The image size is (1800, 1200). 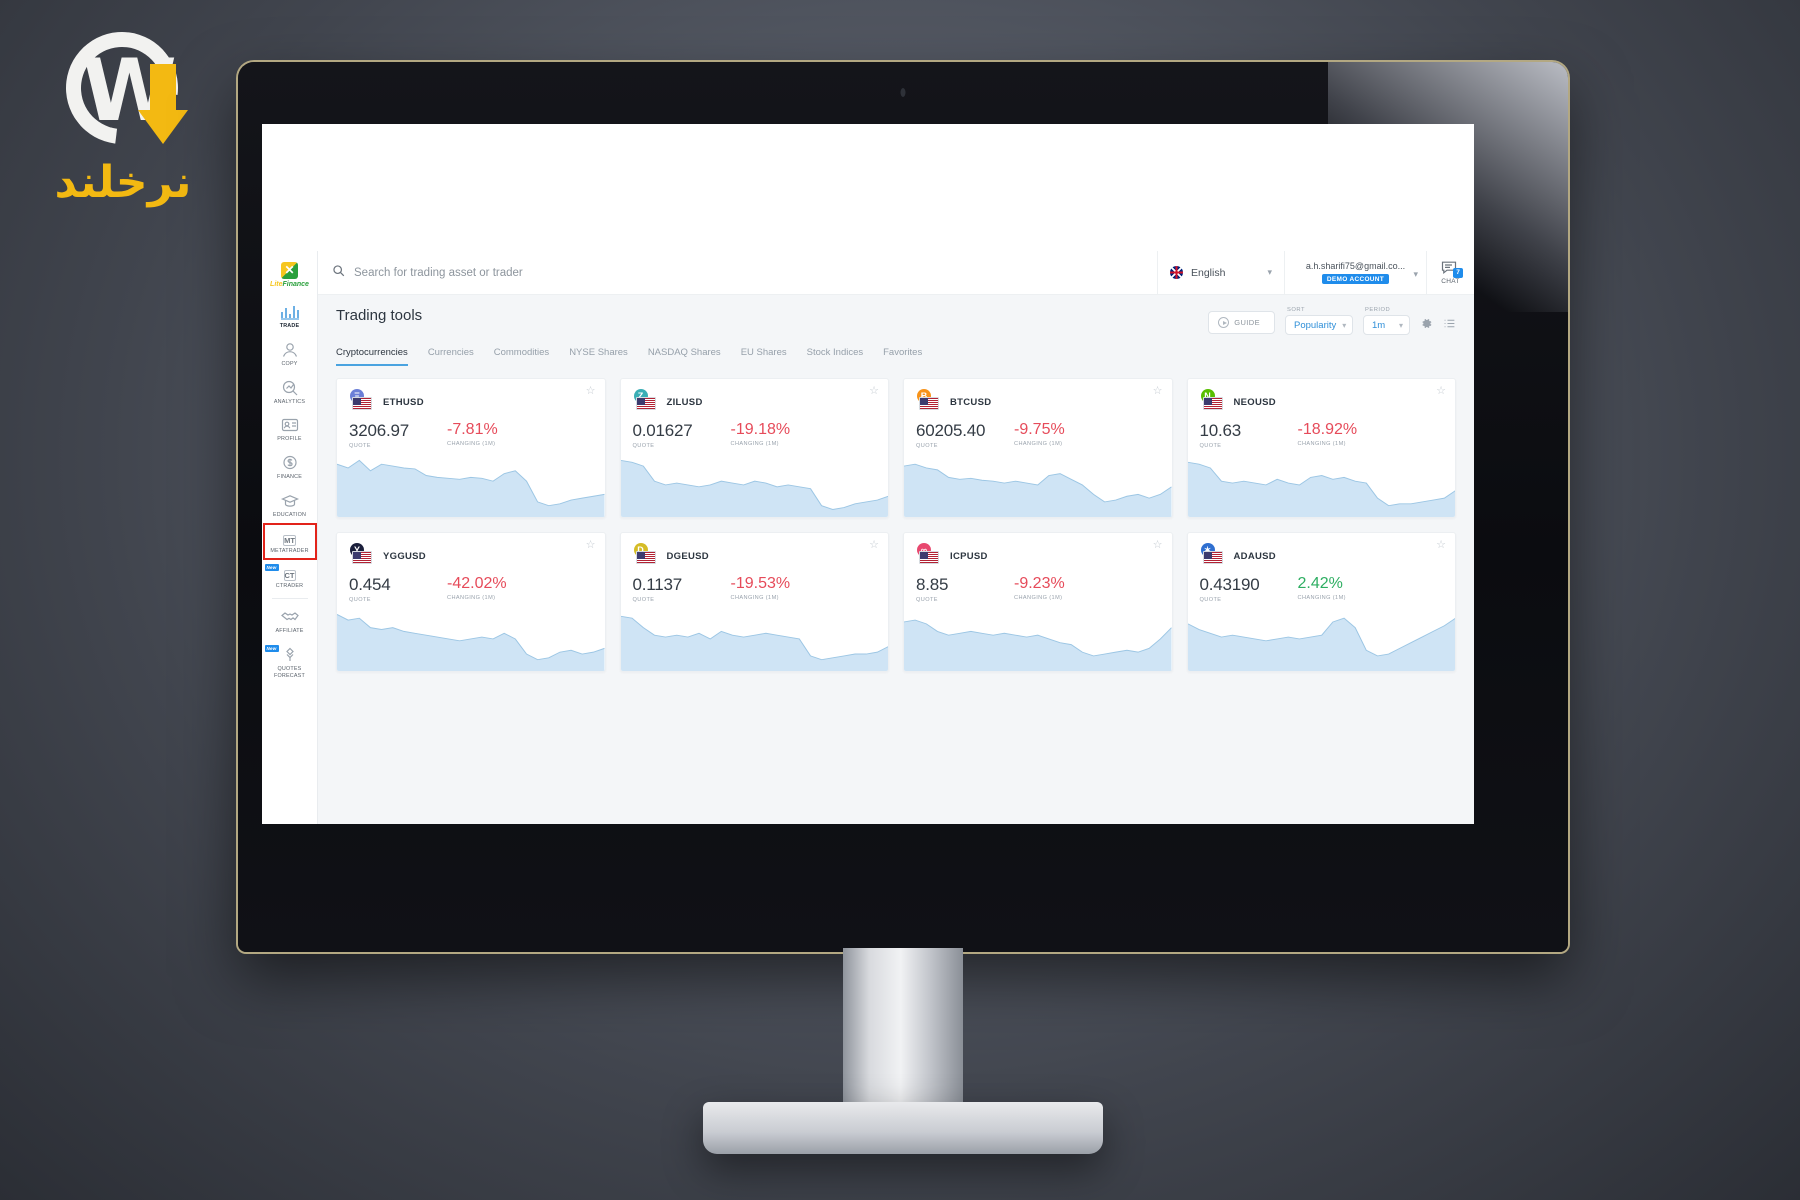 I want to click on chat-button: 7 CHAT, so click(x=1450, y=272).